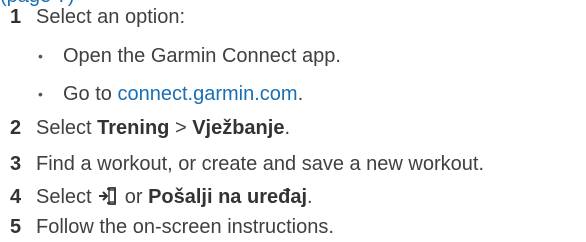 The width and height of the screenshot is (586, 242). I want to click on garmin-connect-link: connect.garmin.com, so click(207, 94).